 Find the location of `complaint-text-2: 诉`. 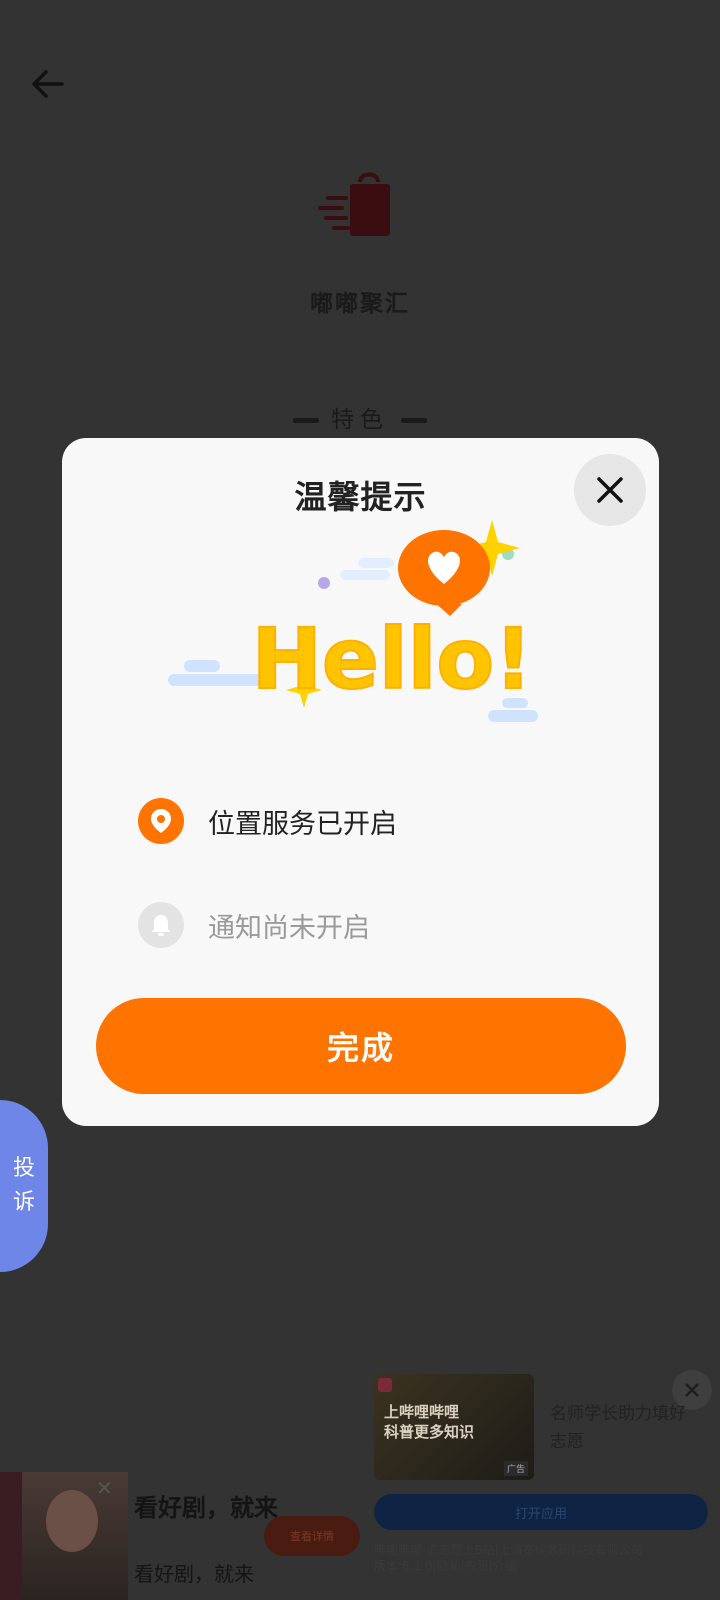

complaint-text-2: 诉 is located at coordinates (23, 1202).